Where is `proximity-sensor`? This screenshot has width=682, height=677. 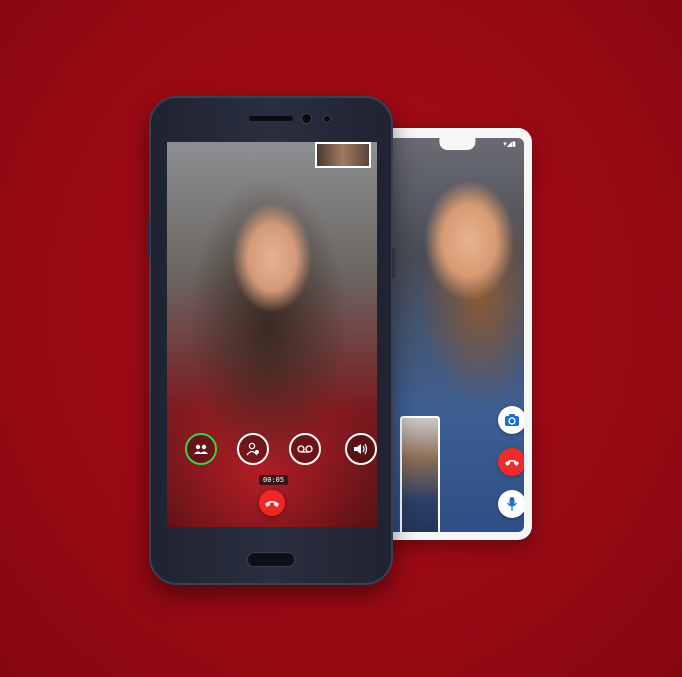
proximity-sensor is located at coordinates (327, 119).